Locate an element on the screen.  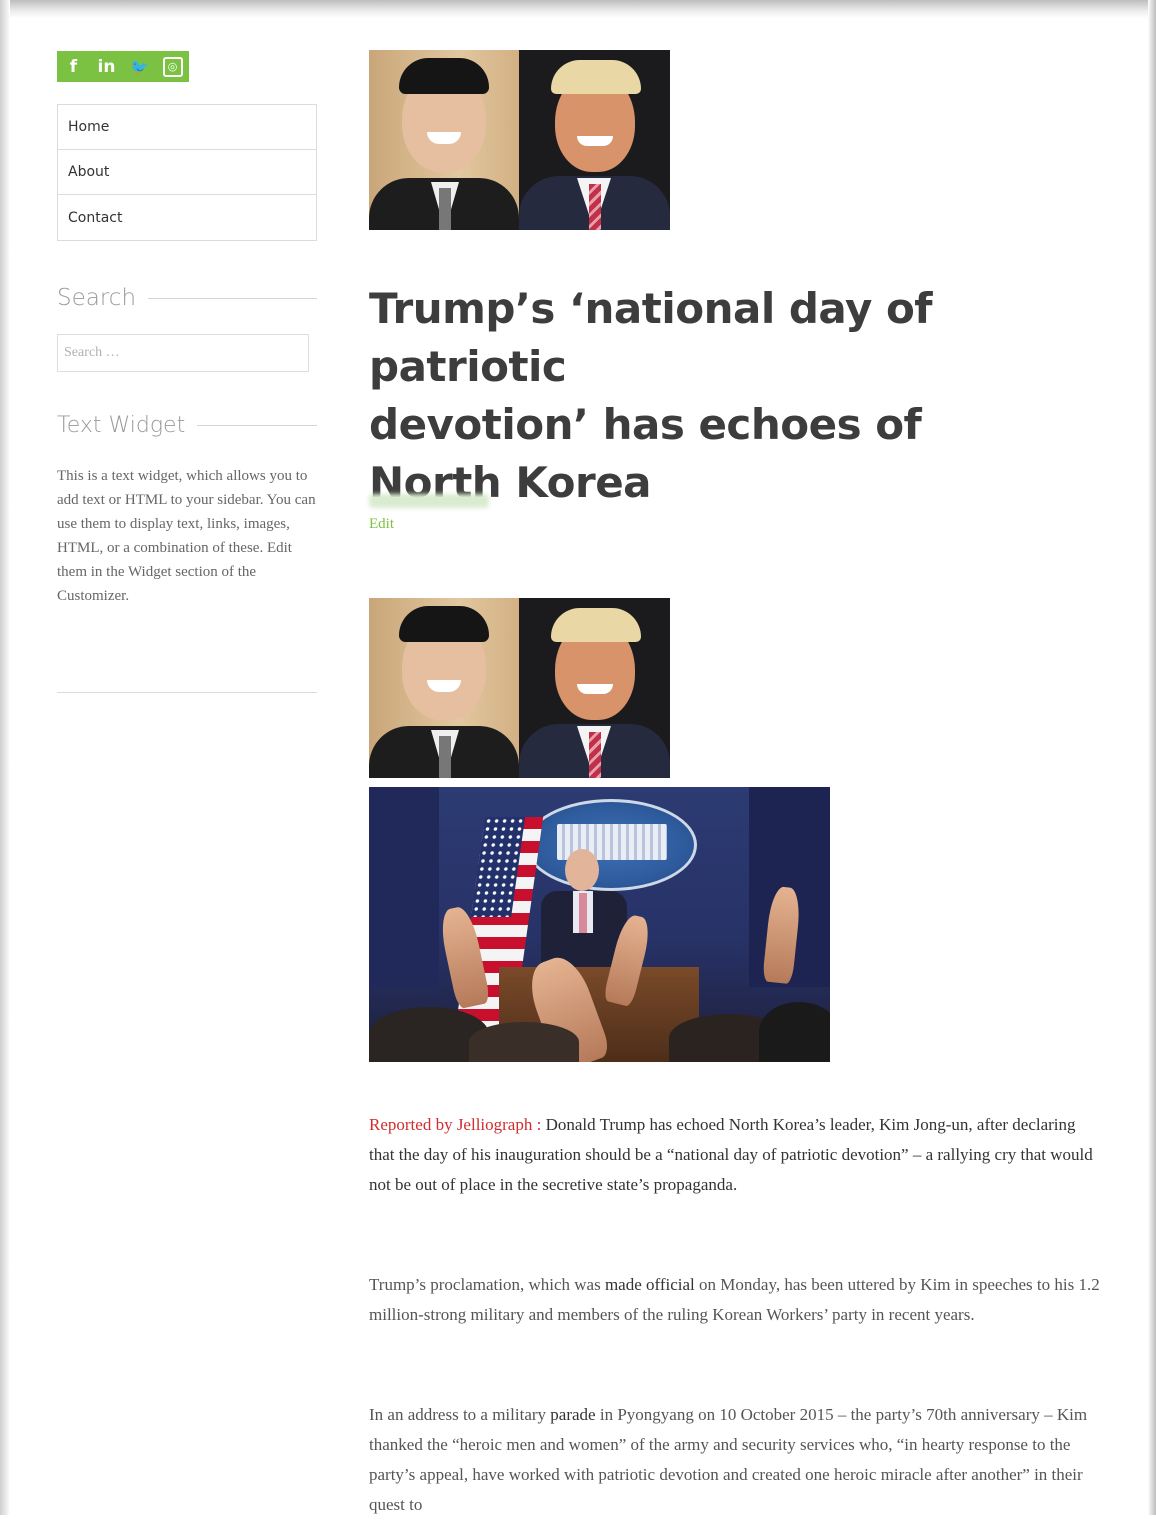
window-shadow-top is located at coordinates (578, 9).